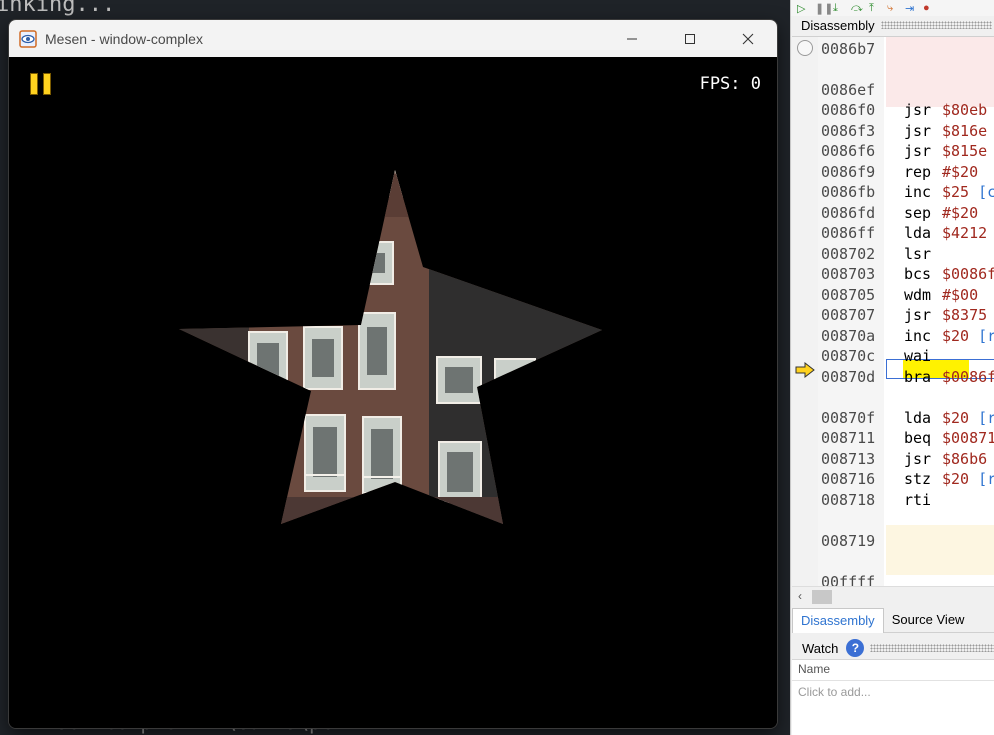  I want to click on row-mnemonic: rti, so click(918, 500).